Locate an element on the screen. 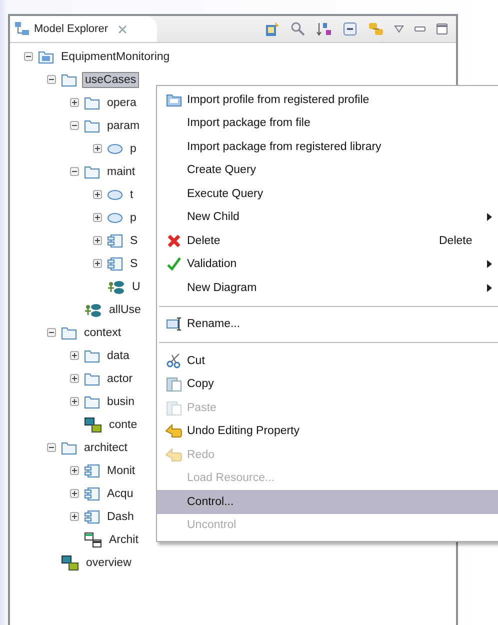 The height and width of the screenshot is (625, 498). tree-item: U is located at coordinates (136, 287).